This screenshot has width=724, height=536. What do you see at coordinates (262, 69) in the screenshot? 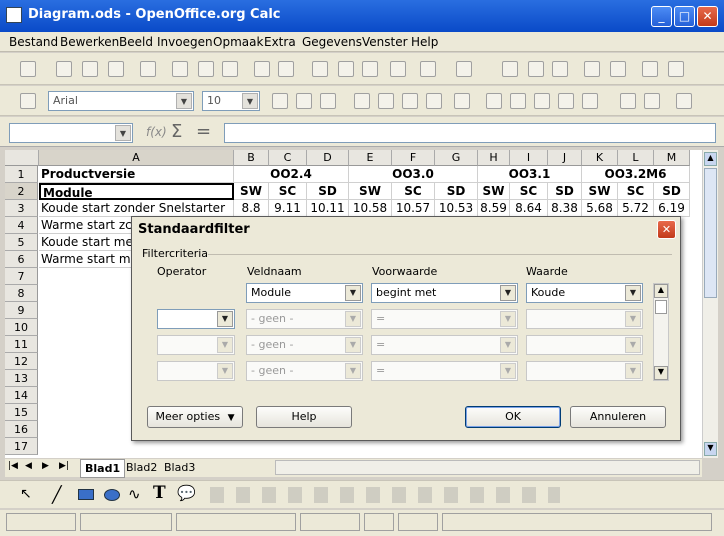
I see `spellcheck-icon` at bounding box center [262, 69].